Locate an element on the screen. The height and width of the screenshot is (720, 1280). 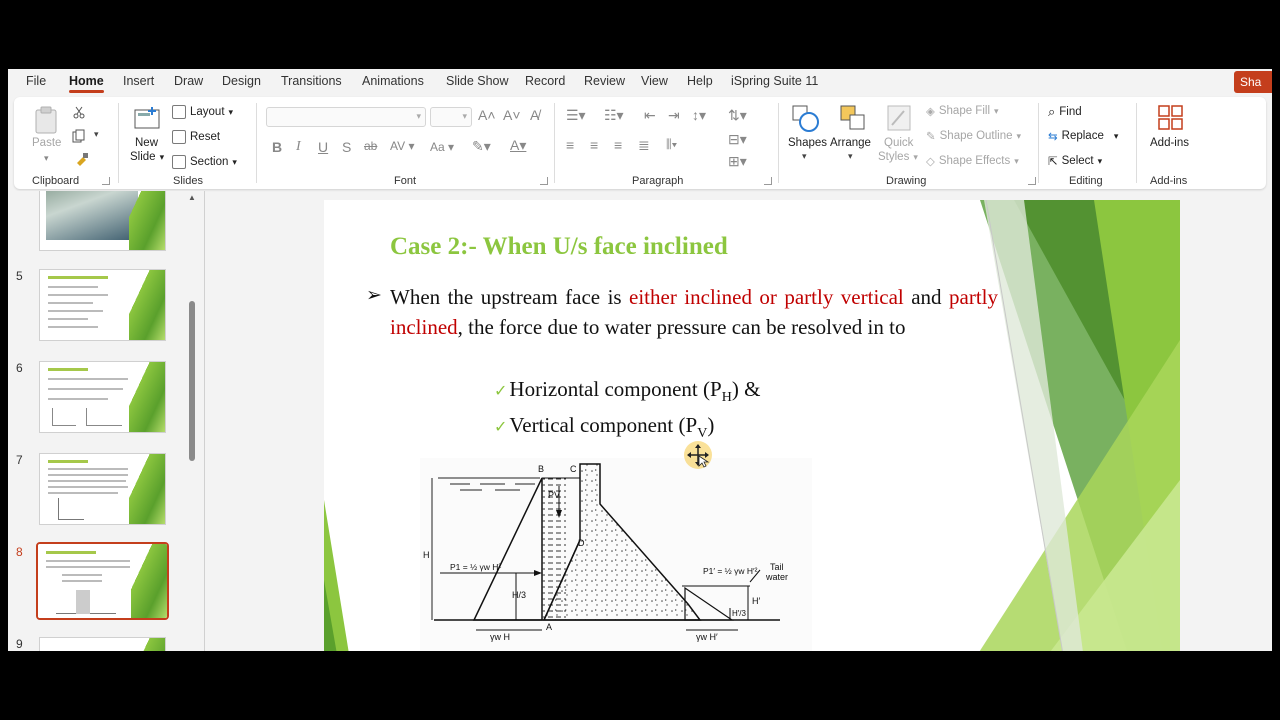
addins-label: Add-ins is located at coordinates (1169, 143).